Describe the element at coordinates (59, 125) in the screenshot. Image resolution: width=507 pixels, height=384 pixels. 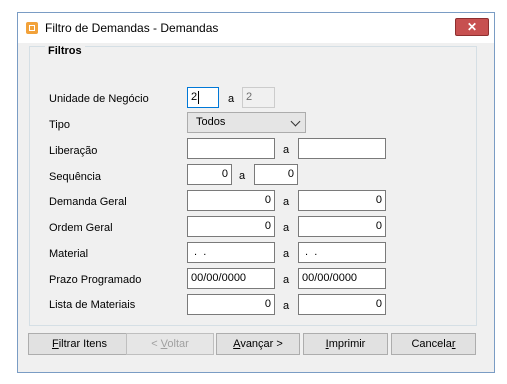
I see `tipo-label: Tipo` at that location.